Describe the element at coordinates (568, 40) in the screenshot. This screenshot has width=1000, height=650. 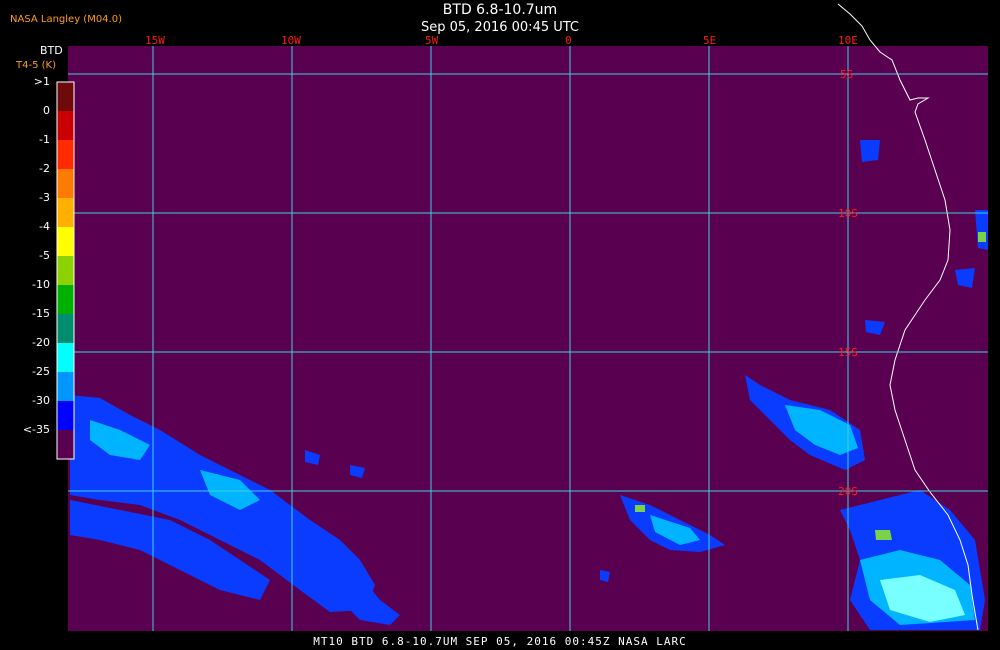
I see `lon-label: 0` at that location.